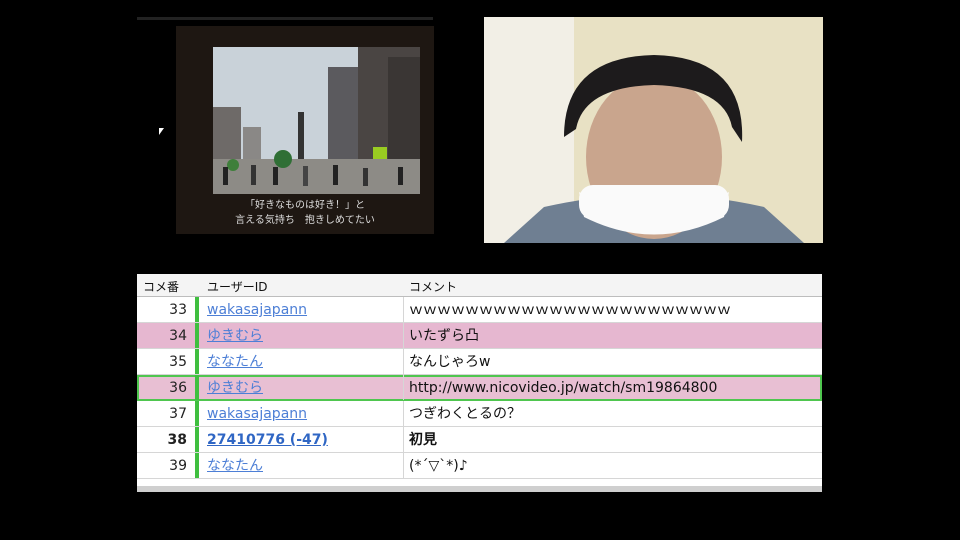 This screenshot has width=960, height=540. What do you see at coordinates (653, 130) in the screenshot?
I see `webcam-view` at bounding box center [653, 130].